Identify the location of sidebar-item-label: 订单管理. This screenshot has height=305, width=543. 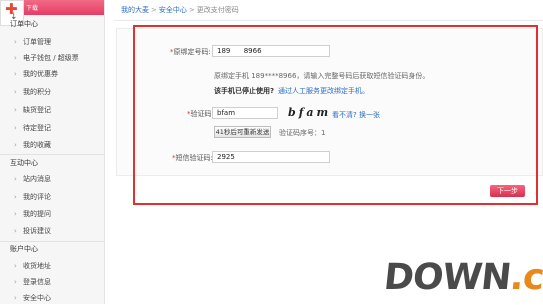
(37, 42).